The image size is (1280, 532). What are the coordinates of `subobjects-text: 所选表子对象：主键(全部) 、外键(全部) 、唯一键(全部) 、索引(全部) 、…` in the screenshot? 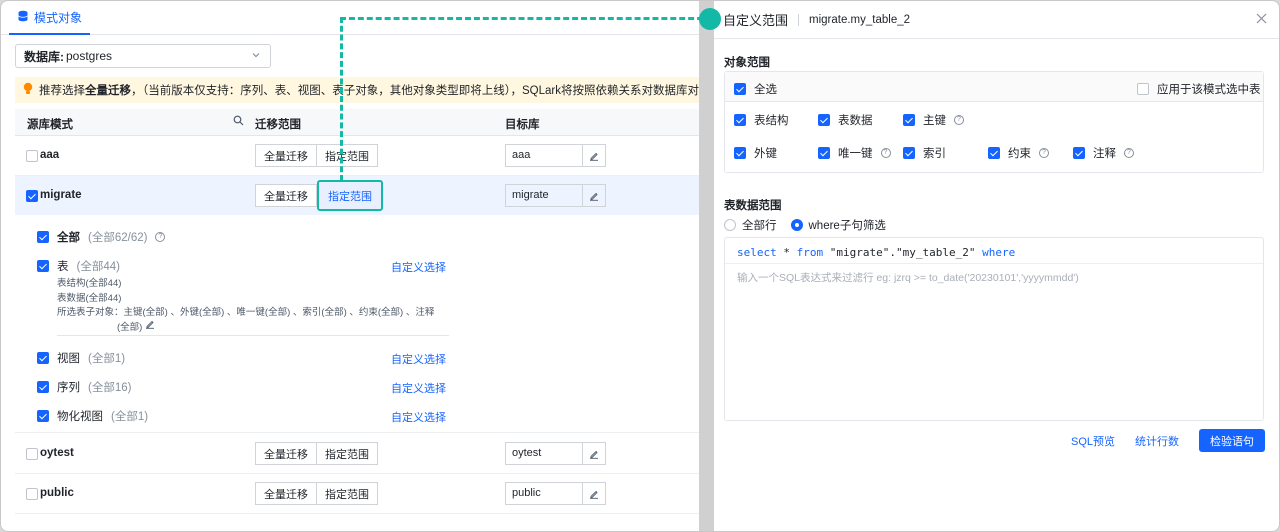 It's located at (246, 312).